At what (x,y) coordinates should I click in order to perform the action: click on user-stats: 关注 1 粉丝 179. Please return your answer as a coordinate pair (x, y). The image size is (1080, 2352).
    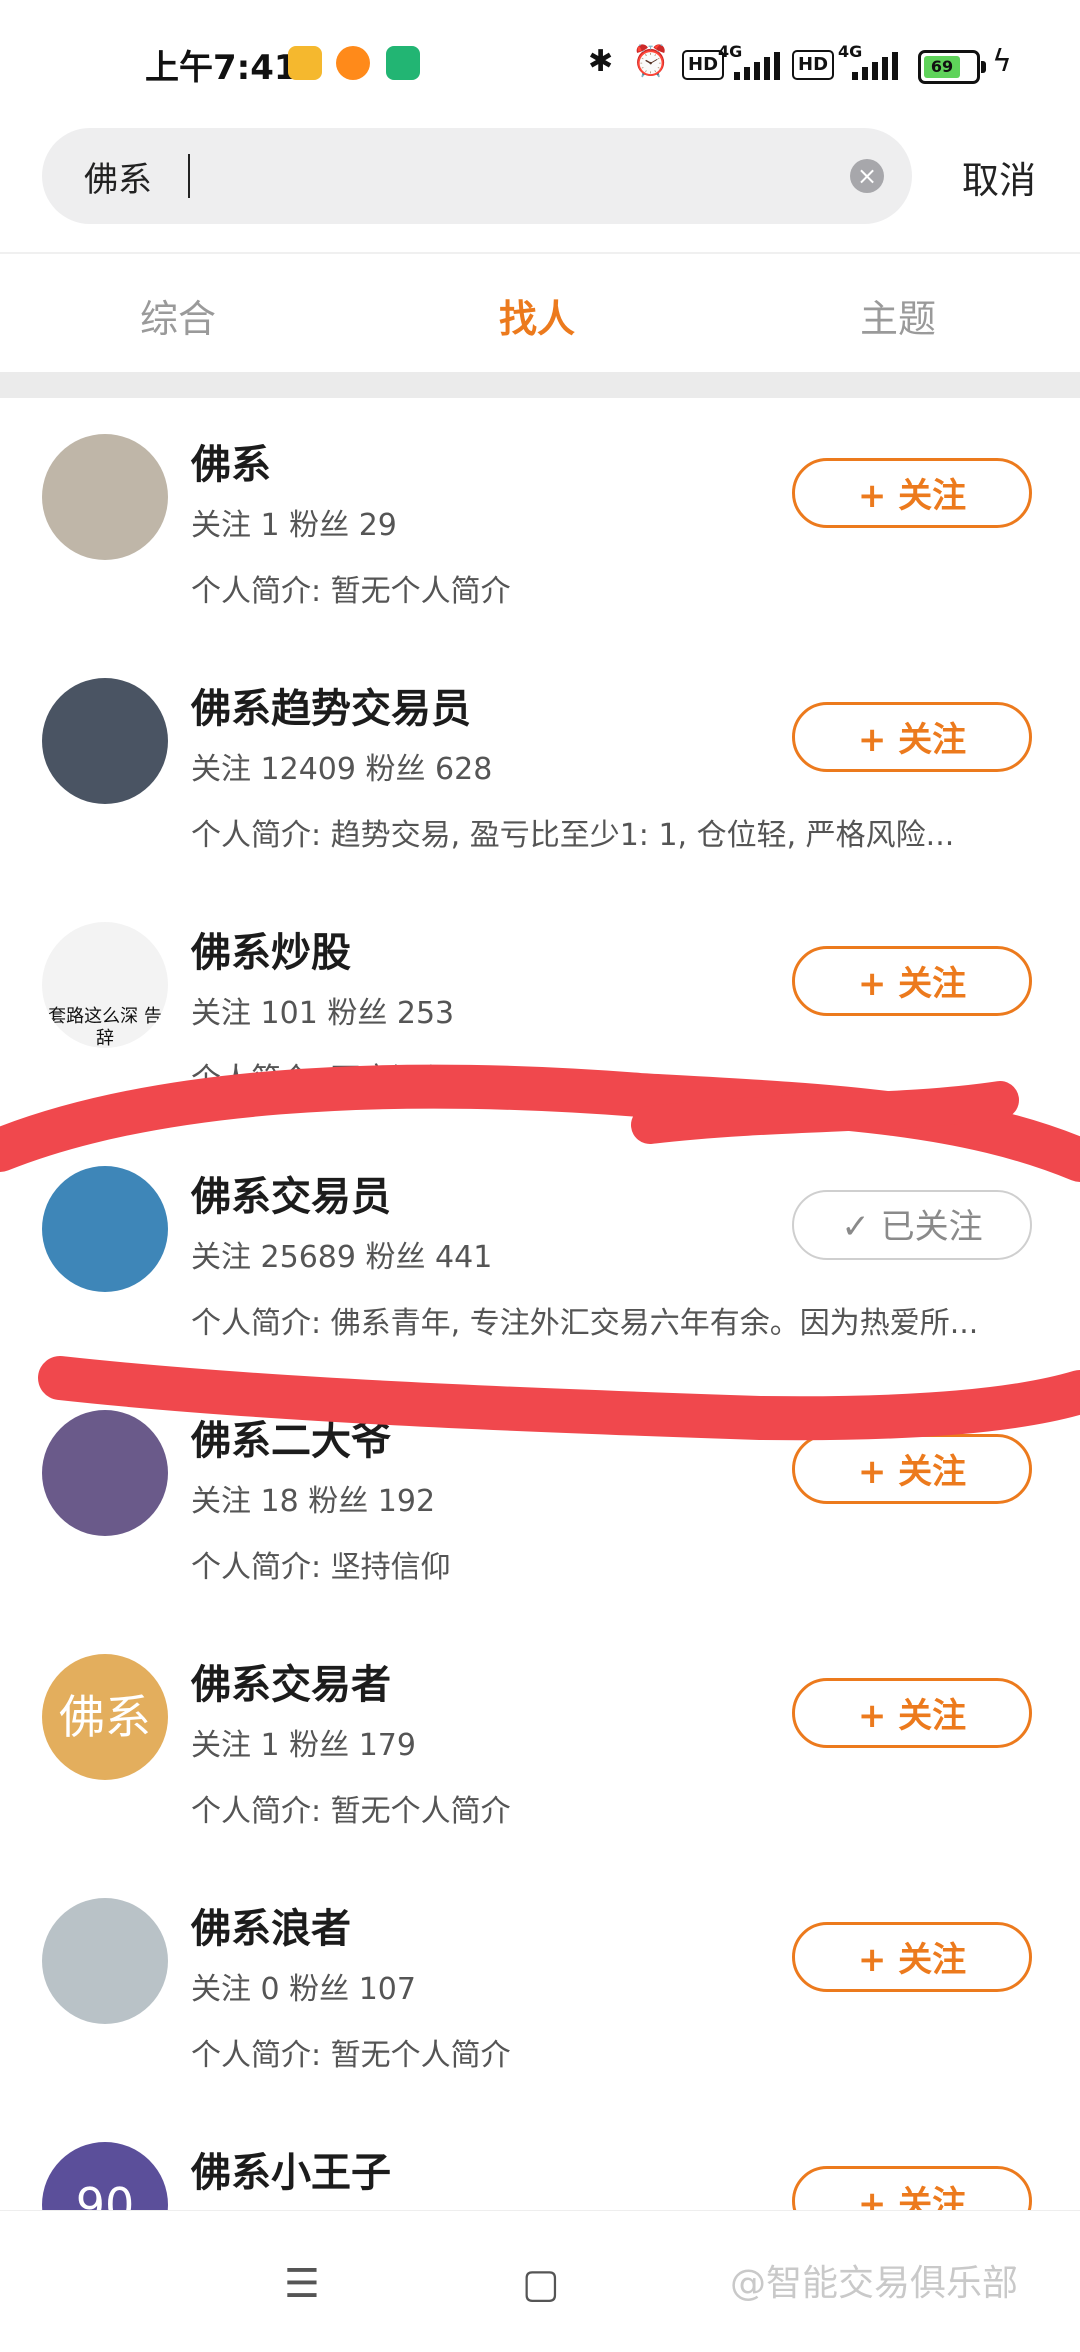
    Looking at the image, I should click on (303, 1745).